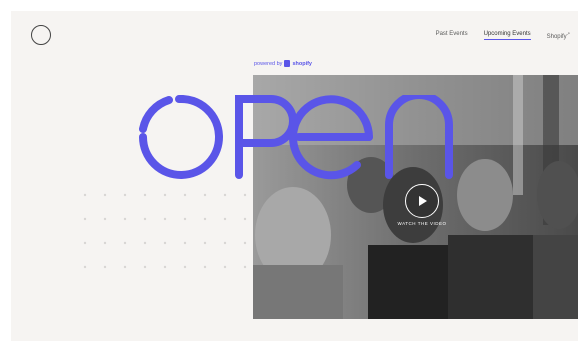  I want to click on shopify-bag-icon, so click(287, 63).